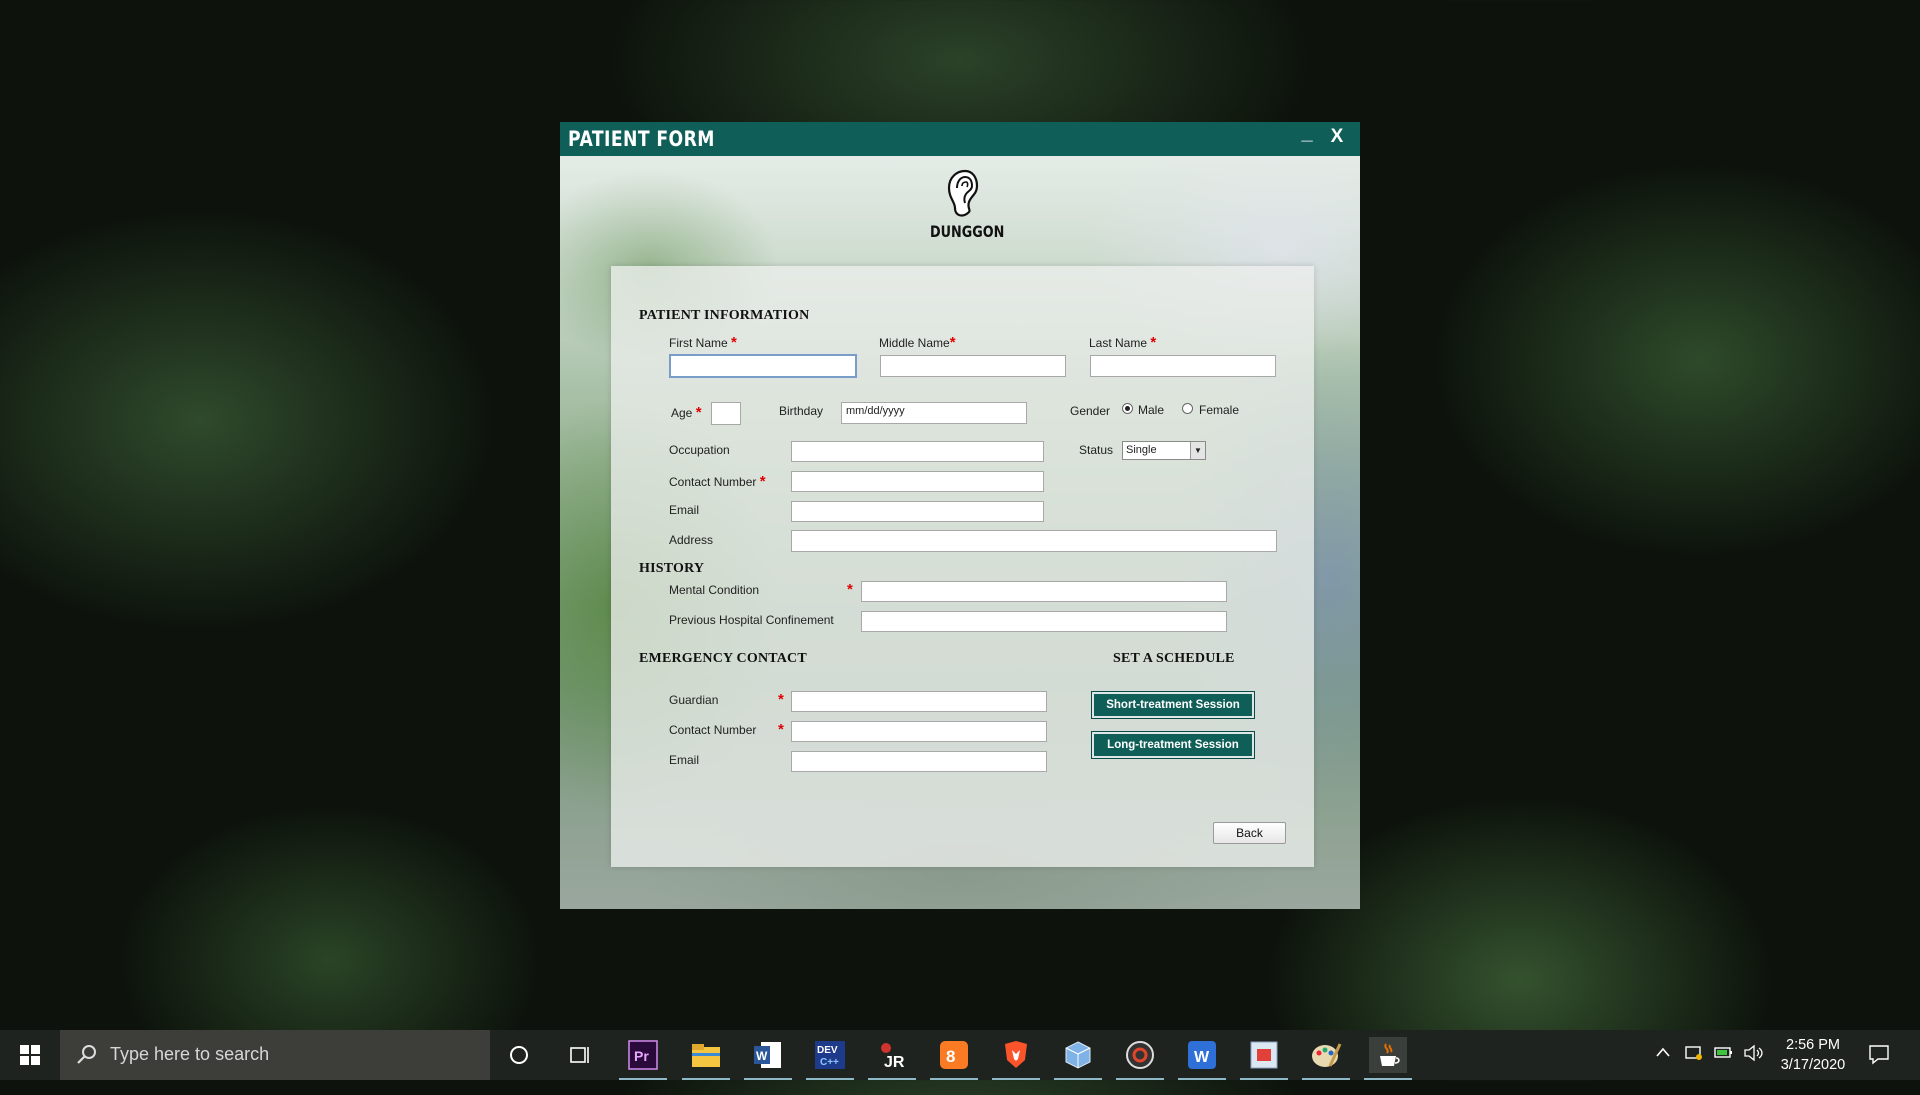  Describe the element at coordinates (1754, 1069) in the screenshot. I see `volume-icon` at that location.